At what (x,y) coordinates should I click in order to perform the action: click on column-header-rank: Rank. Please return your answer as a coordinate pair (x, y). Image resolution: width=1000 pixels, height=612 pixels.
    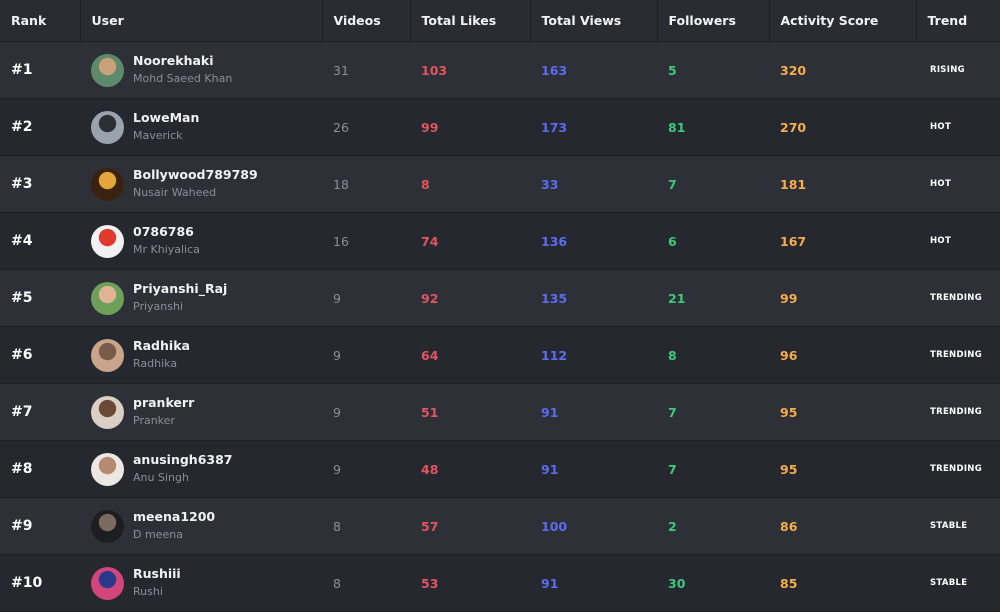
    Looking at the image, I should click on (40, 21).